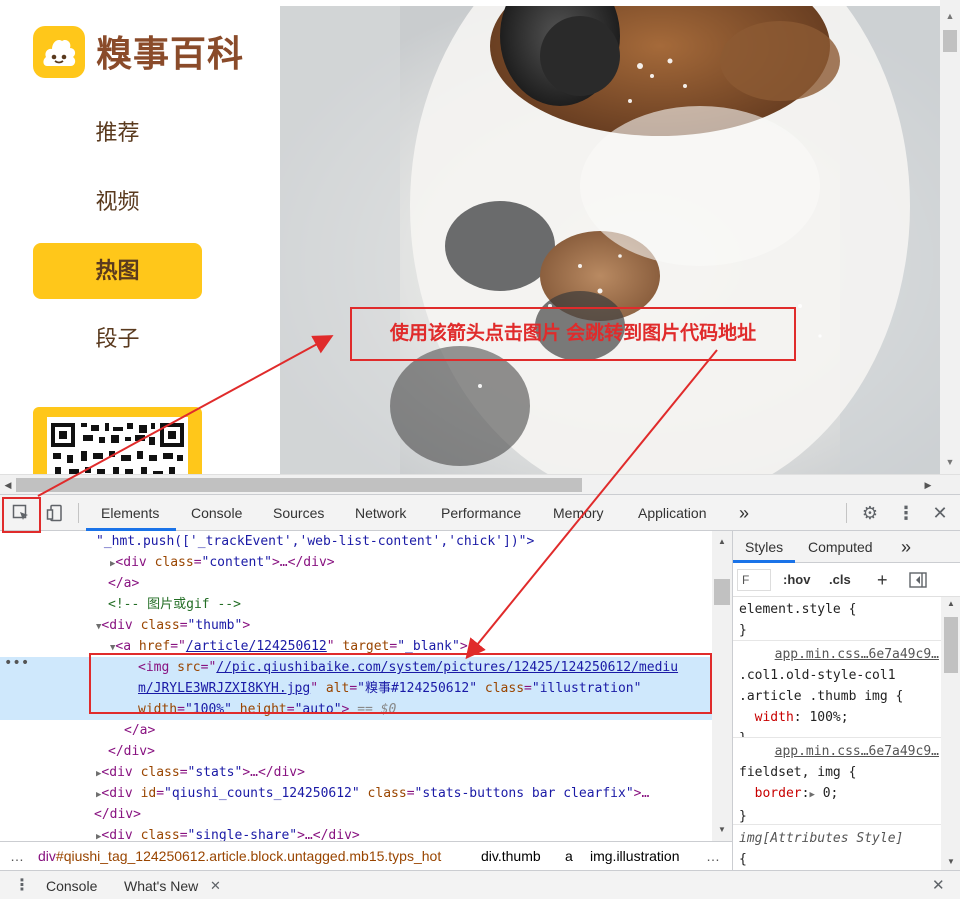 This screenshot has height=899, width=960. What do you see at coordinates (215, 625) in the screenshot?
I see `attr-value-text: "thumb"` at bounding box center [215, 625].